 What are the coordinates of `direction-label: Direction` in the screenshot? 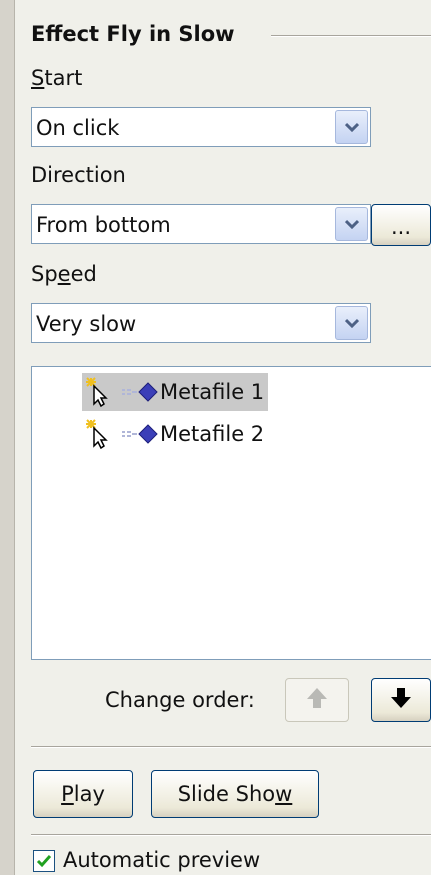 It's located at (78, 175).